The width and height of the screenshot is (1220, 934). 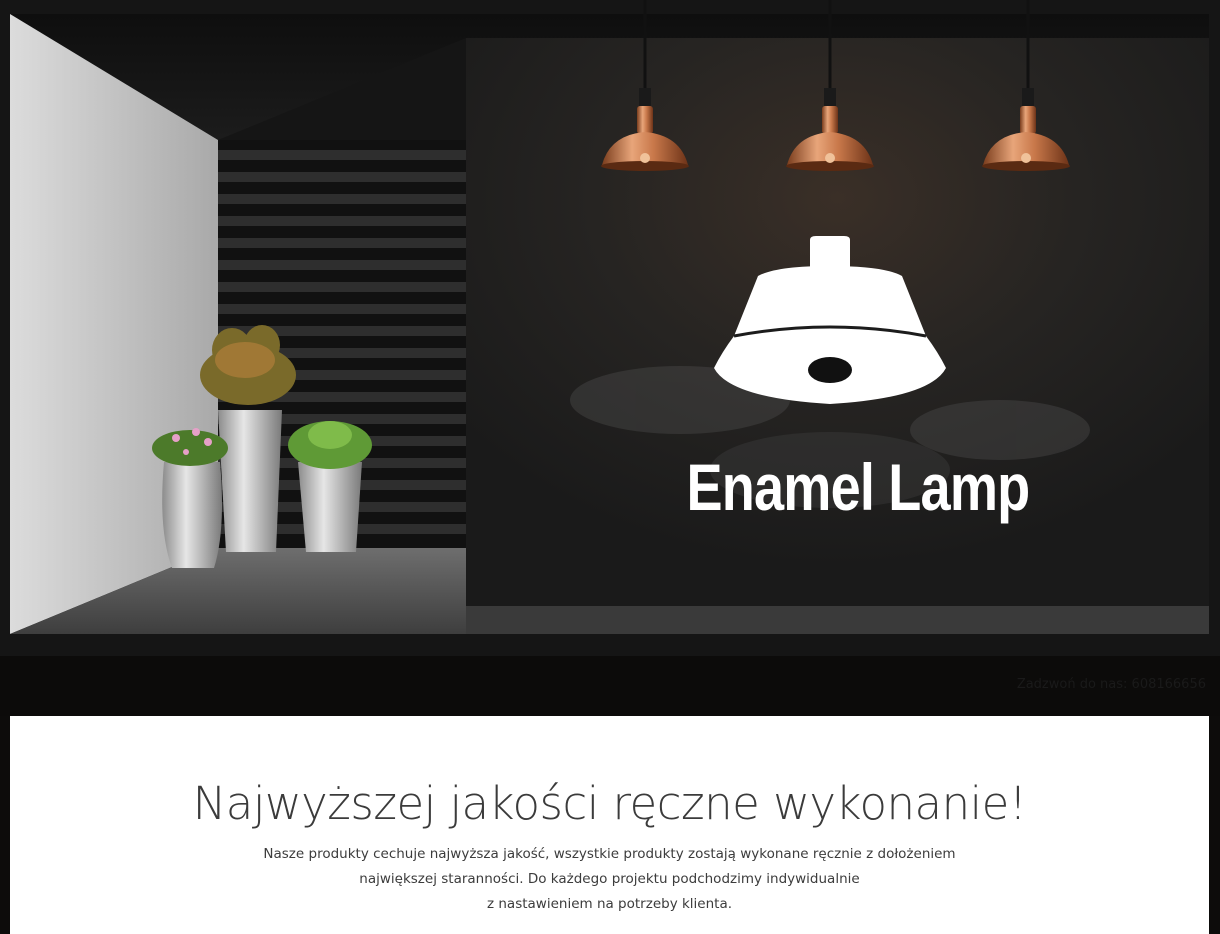 What do you see at coordinates (609, 803) in the screenshot?
I see `page-headline: Najwyższej jakości ręczne wykonanie!` at bounding box center [609, 803].